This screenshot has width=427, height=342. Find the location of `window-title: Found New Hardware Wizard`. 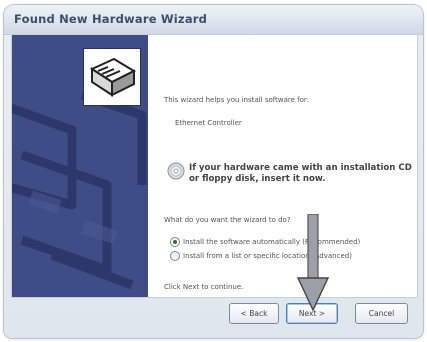

window-title: Found New Hardware Wizard is located at coordinates (111, 19).